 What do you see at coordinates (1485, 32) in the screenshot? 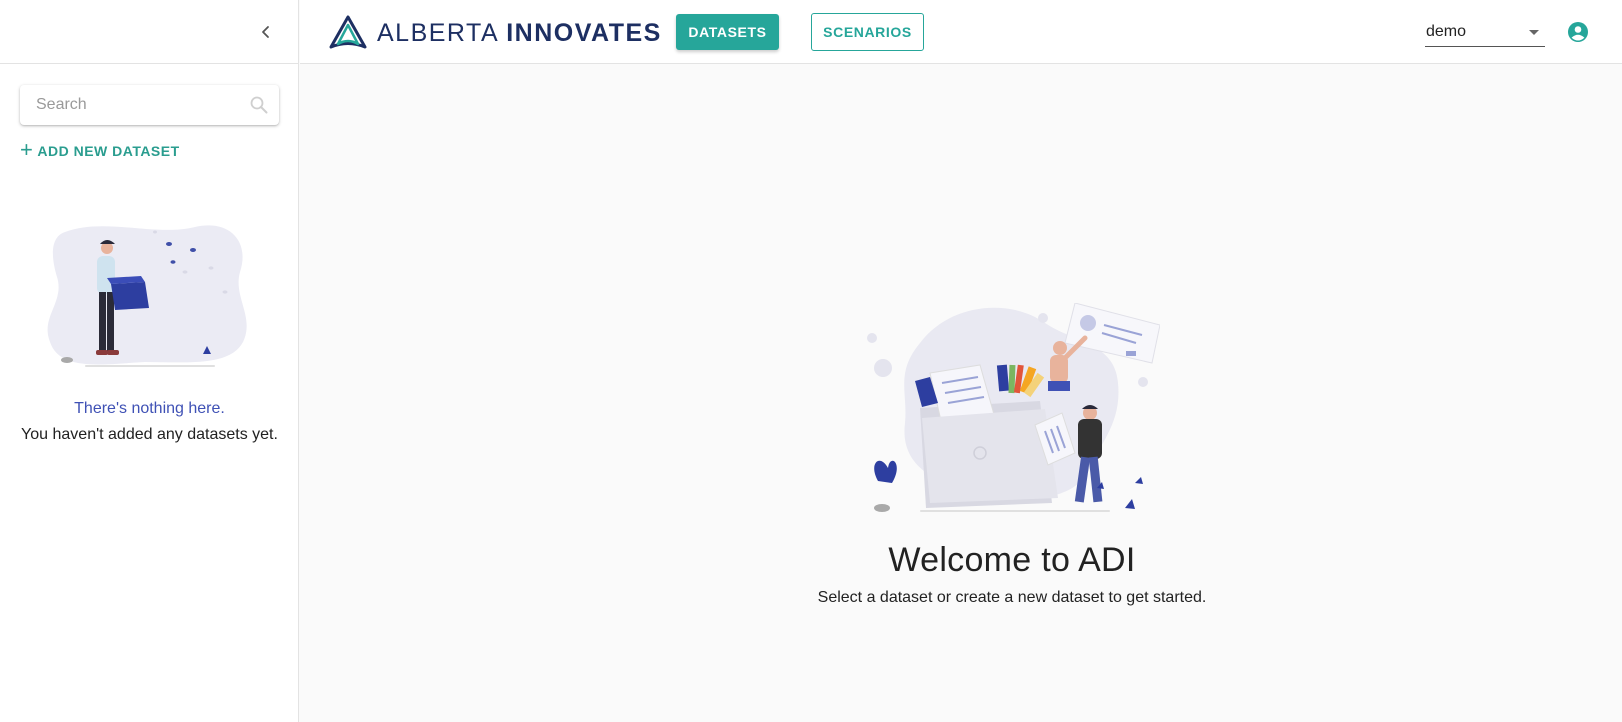
I see `user-select: demo` at bounding box center [1485, 32].